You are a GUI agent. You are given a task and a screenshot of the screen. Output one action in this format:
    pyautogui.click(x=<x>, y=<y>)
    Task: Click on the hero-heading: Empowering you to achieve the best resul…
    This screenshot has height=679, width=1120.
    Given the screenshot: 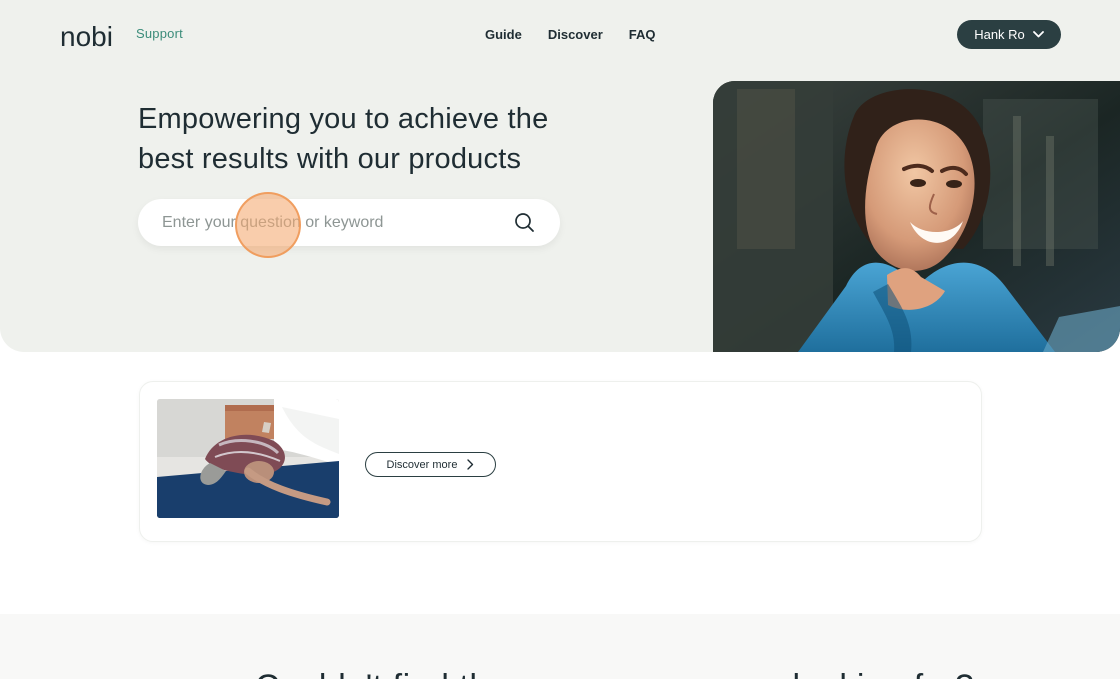 What is the action you would take?
    pyautogui.click(x=343, y=139)
    